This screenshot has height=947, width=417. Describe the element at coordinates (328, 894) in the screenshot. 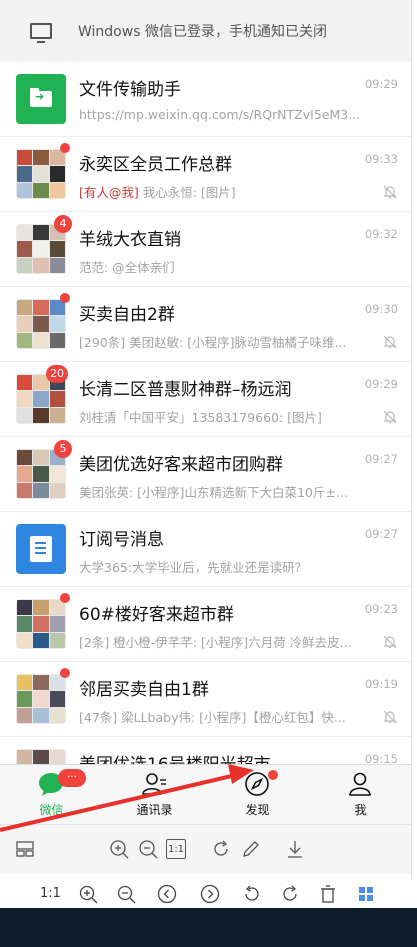

I see `delete-icon` at that location.